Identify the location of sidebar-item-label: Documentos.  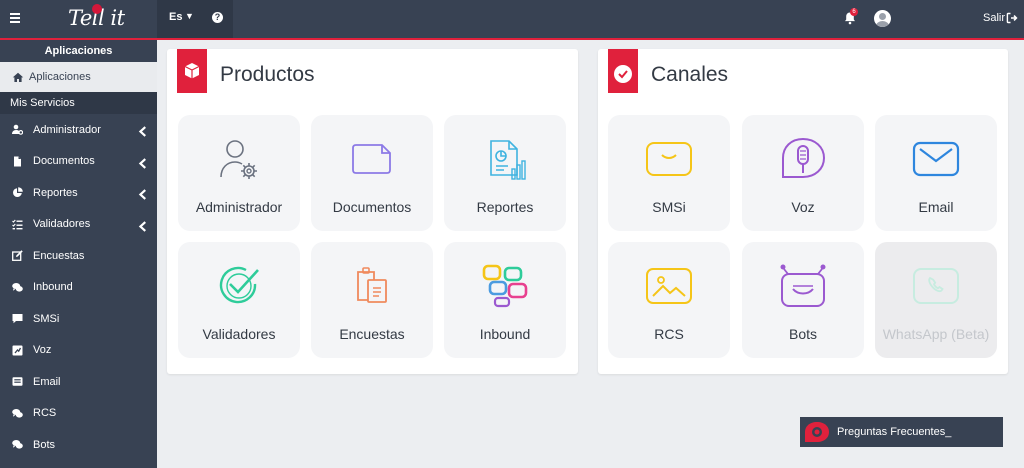
(64, 161).